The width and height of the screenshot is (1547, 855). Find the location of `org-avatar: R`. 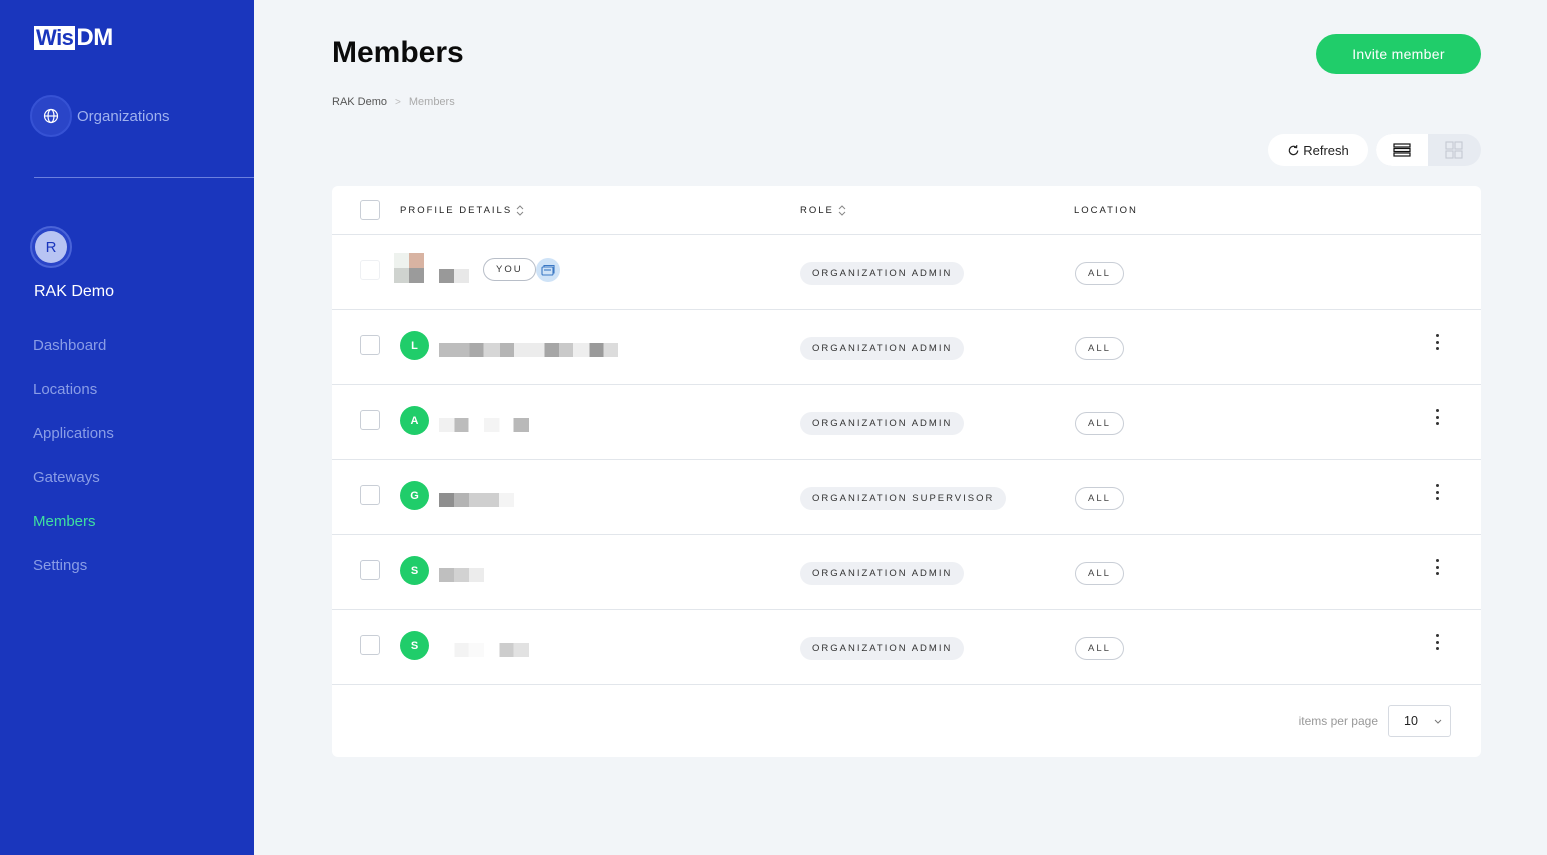

org-avatar: R is located at coordinates (51, 247).